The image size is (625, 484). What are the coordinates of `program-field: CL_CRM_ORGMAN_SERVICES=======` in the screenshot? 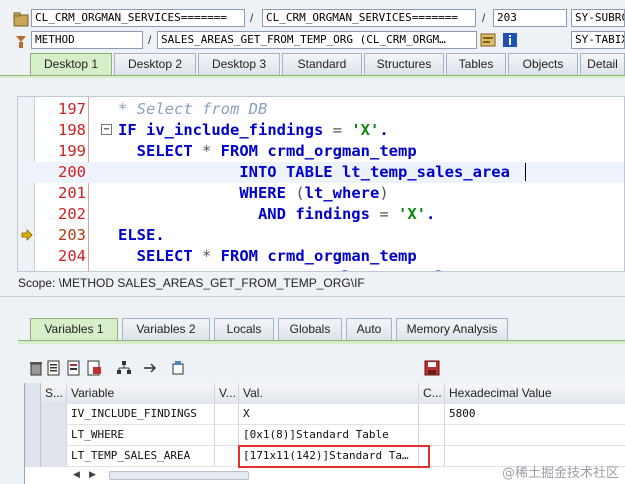 It's located at (138, 18).